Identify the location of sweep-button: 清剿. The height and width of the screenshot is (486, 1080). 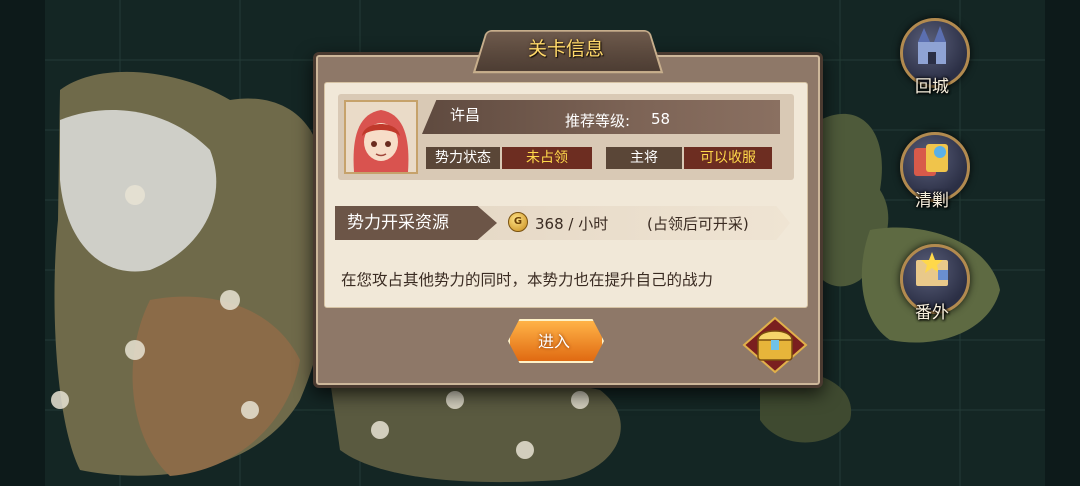
(932, 169).